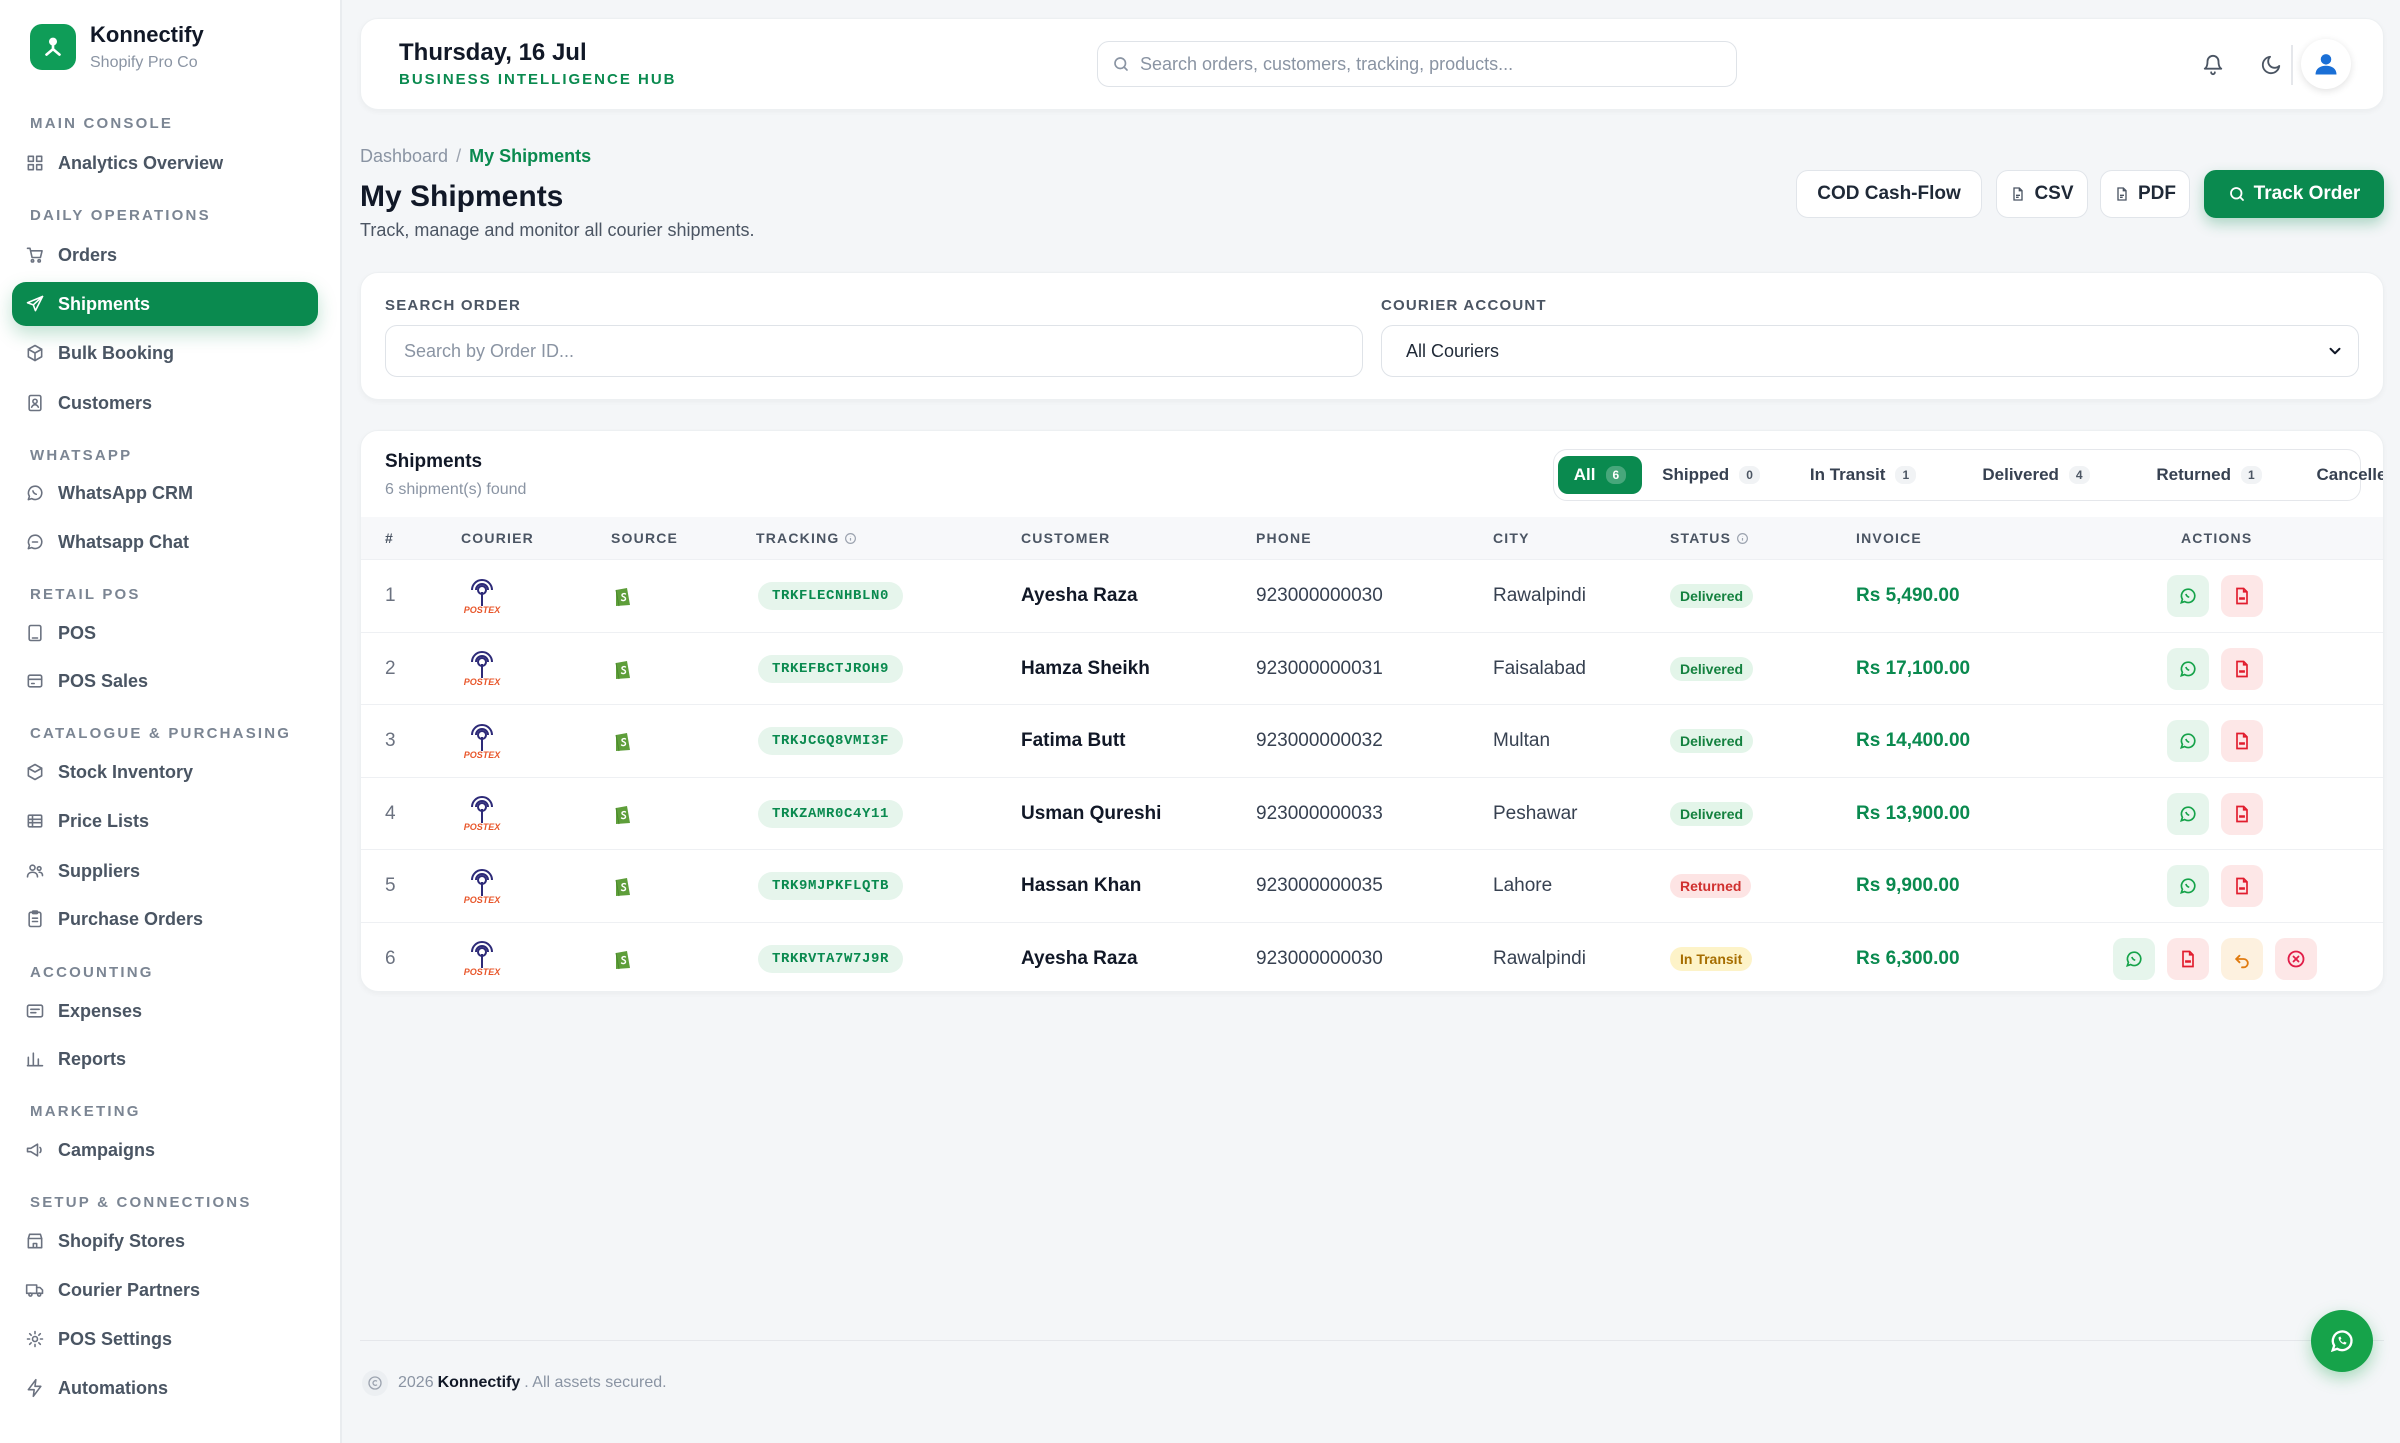 This screenshot has height=1443, width=2400. What do you see at coordinates (831, 813) in the screenshot?
I see `tracking-badge: TRKZAMR0C4Y11` at bounding box center [831, 813].